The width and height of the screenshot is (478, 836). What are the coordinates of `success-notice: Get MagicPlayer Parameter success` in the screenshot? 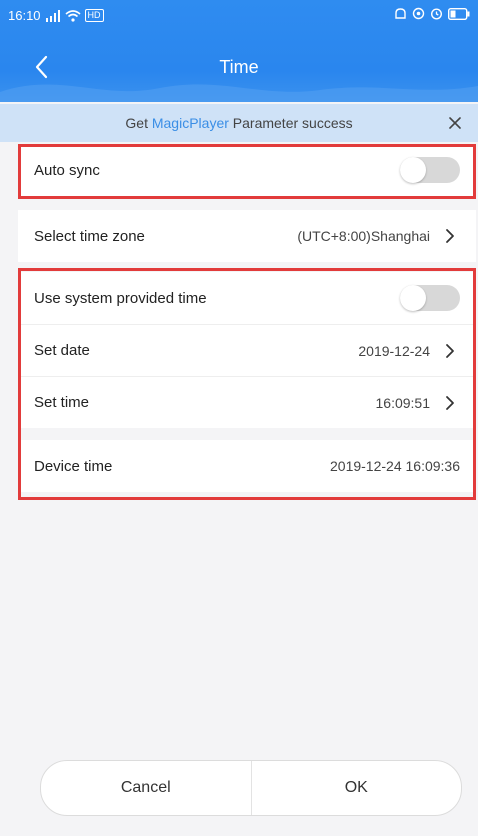 It's located at (239, 123).